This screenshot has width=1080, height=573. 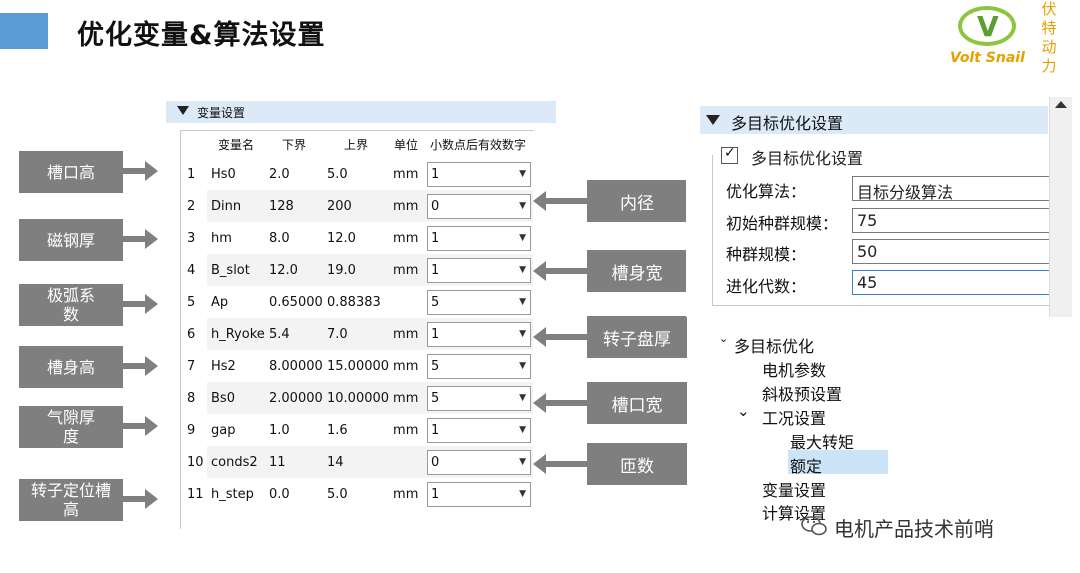 I want to click on var-upper: 200, so click(x=356, y=206).